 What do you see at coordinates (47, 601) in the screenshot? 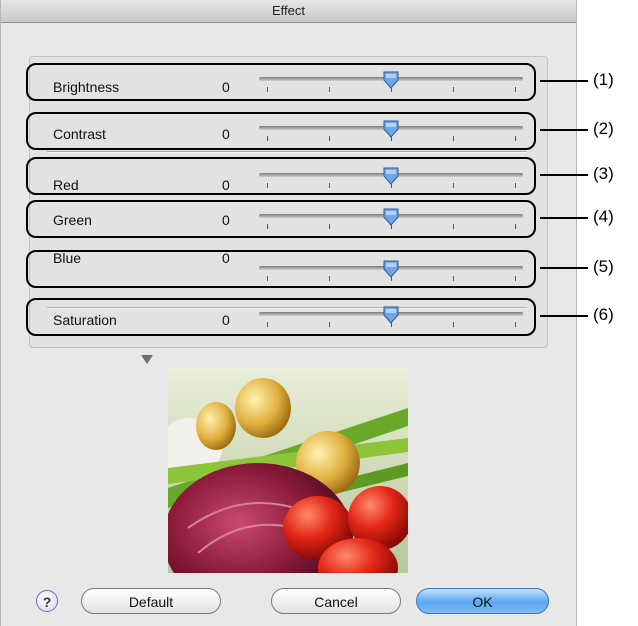
I see `help-button: ?` at bounding box center [47, 601].